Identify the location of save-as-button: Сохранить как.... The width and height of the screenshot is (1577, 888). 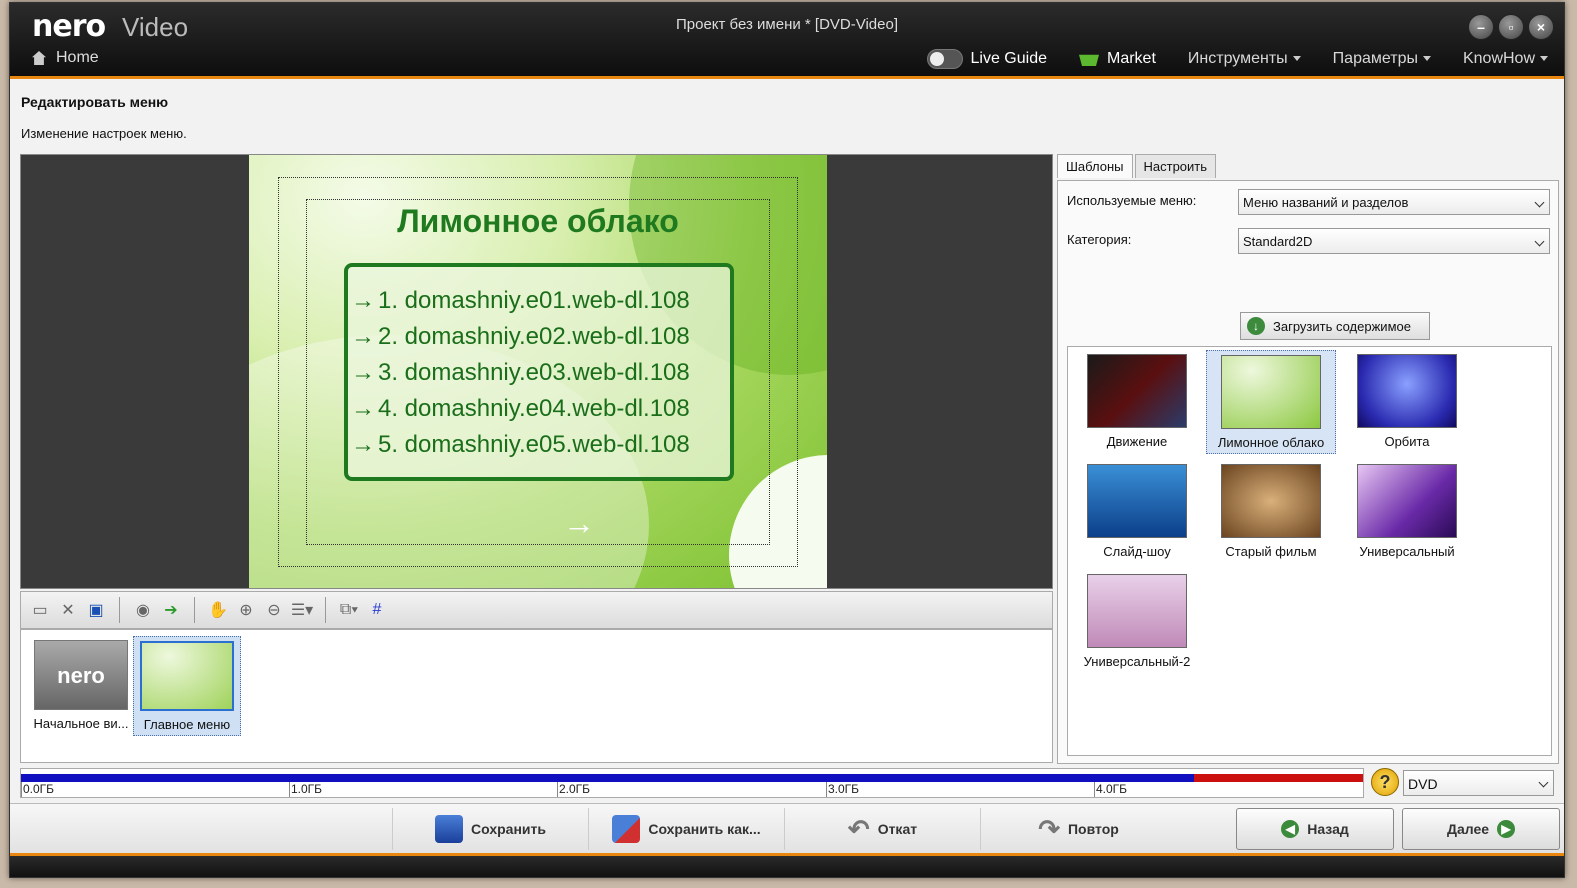
(686, 829).